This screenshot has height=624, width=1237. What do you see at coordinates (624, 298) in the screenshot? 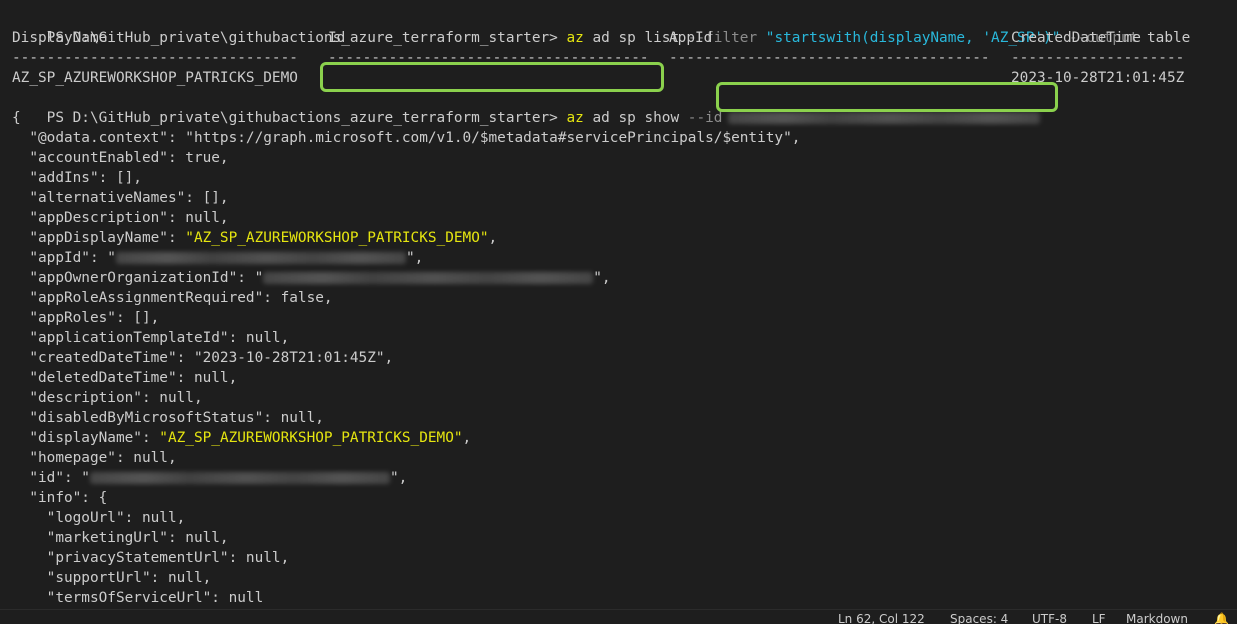
I see `json-line: "appRoleAssignmentRequired": false,` at bounding box center [624, 298].